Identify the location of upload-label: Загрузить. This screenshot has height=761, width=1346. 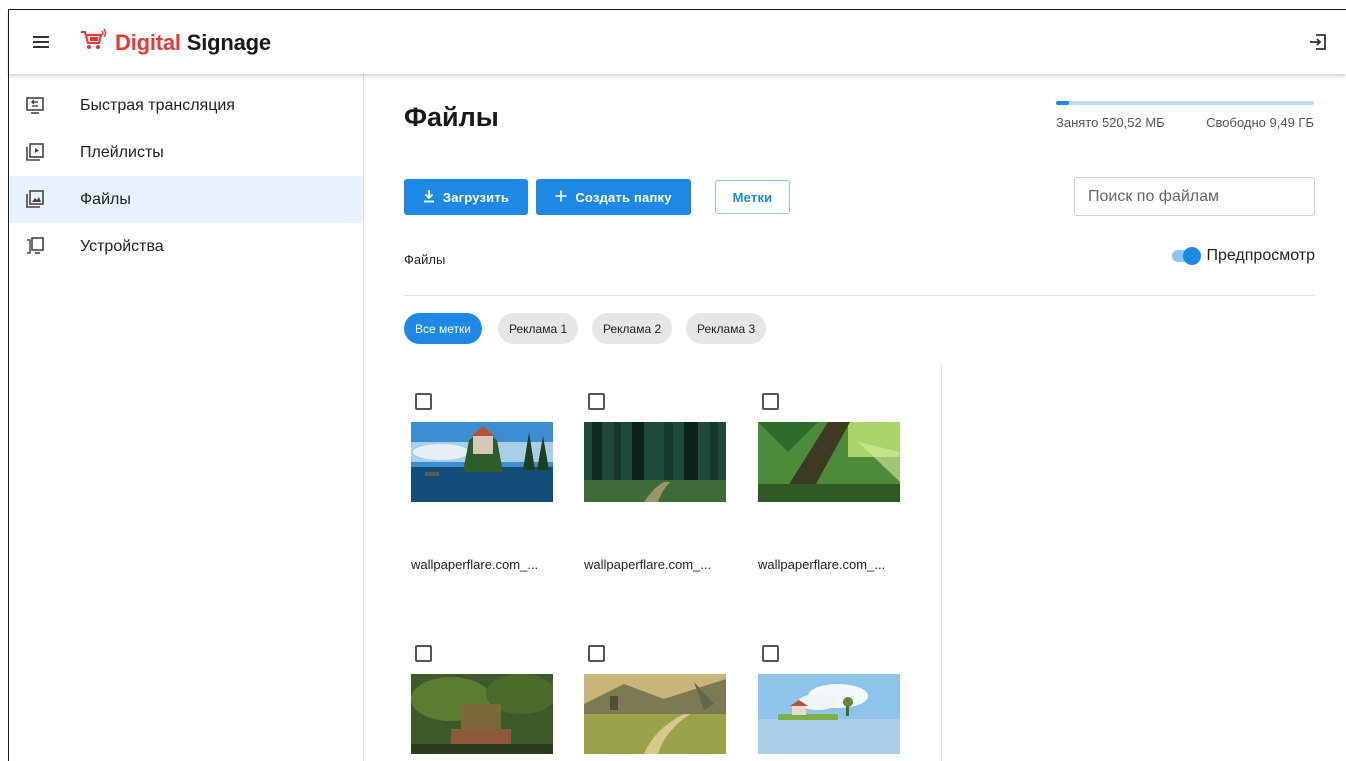
(476, 197).